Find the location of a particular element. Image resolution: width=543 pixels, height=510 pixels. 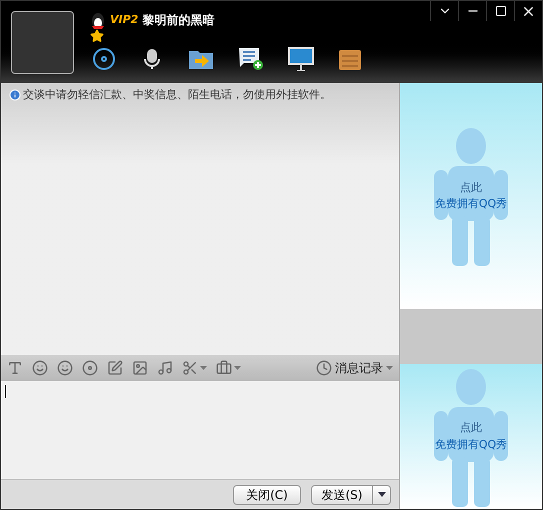

image-icon is located at coordinates (140, 368).